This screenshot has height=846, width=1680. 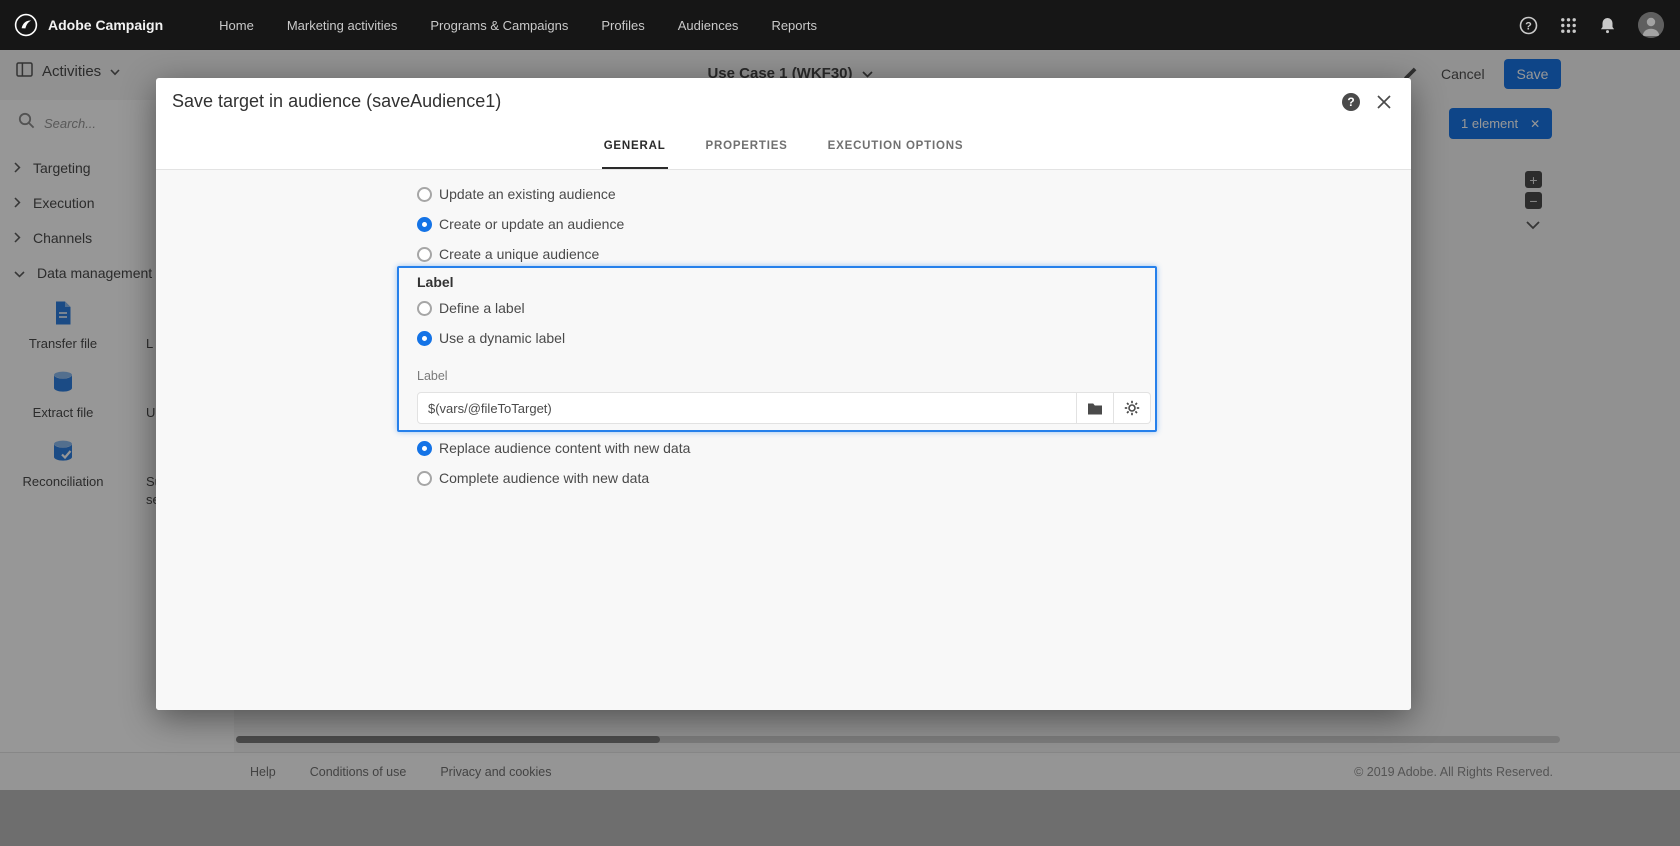 What do you see at coordinates (1607, 25) in the screenshot?
I see `notifications-bell-icon` at bounding box center [1607, 25].